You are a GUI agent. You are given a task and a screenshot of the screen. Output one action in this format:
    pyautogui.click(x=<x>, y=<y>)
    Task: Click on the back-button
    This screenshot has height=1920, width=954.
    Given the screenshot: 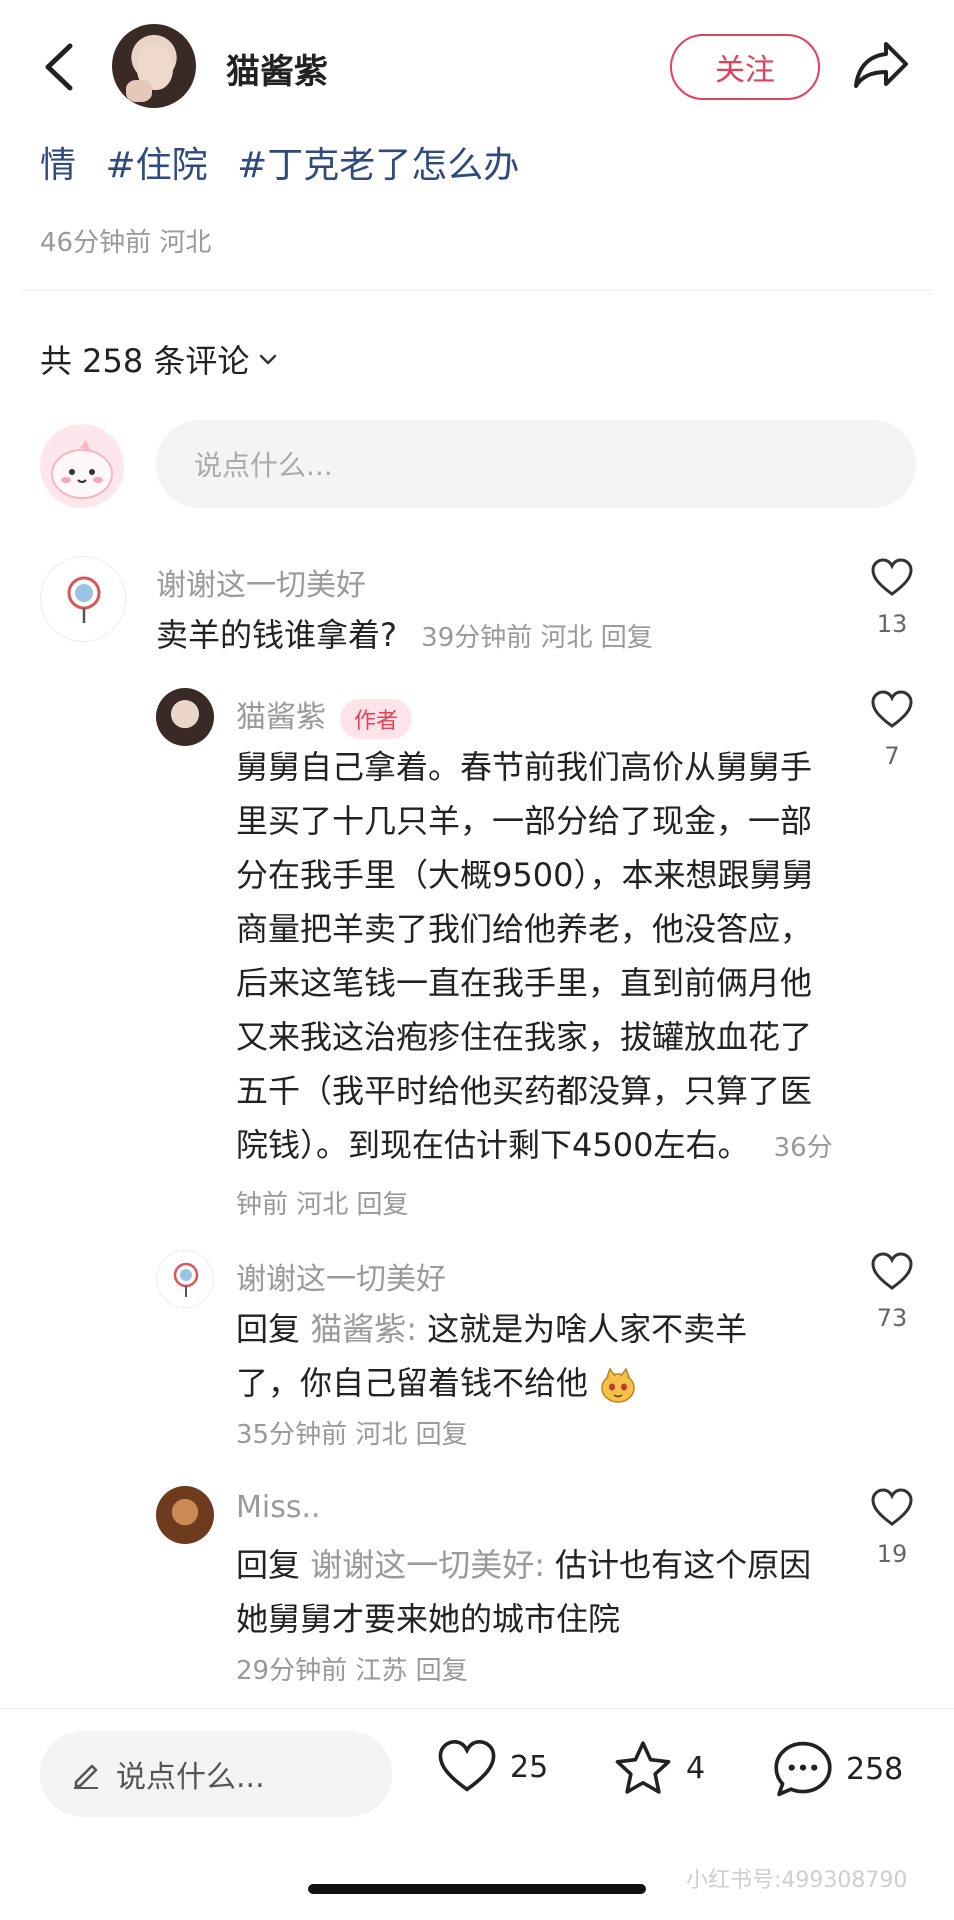 What is the action you would take?
    pyautogui.click(x=60, y=67)
    